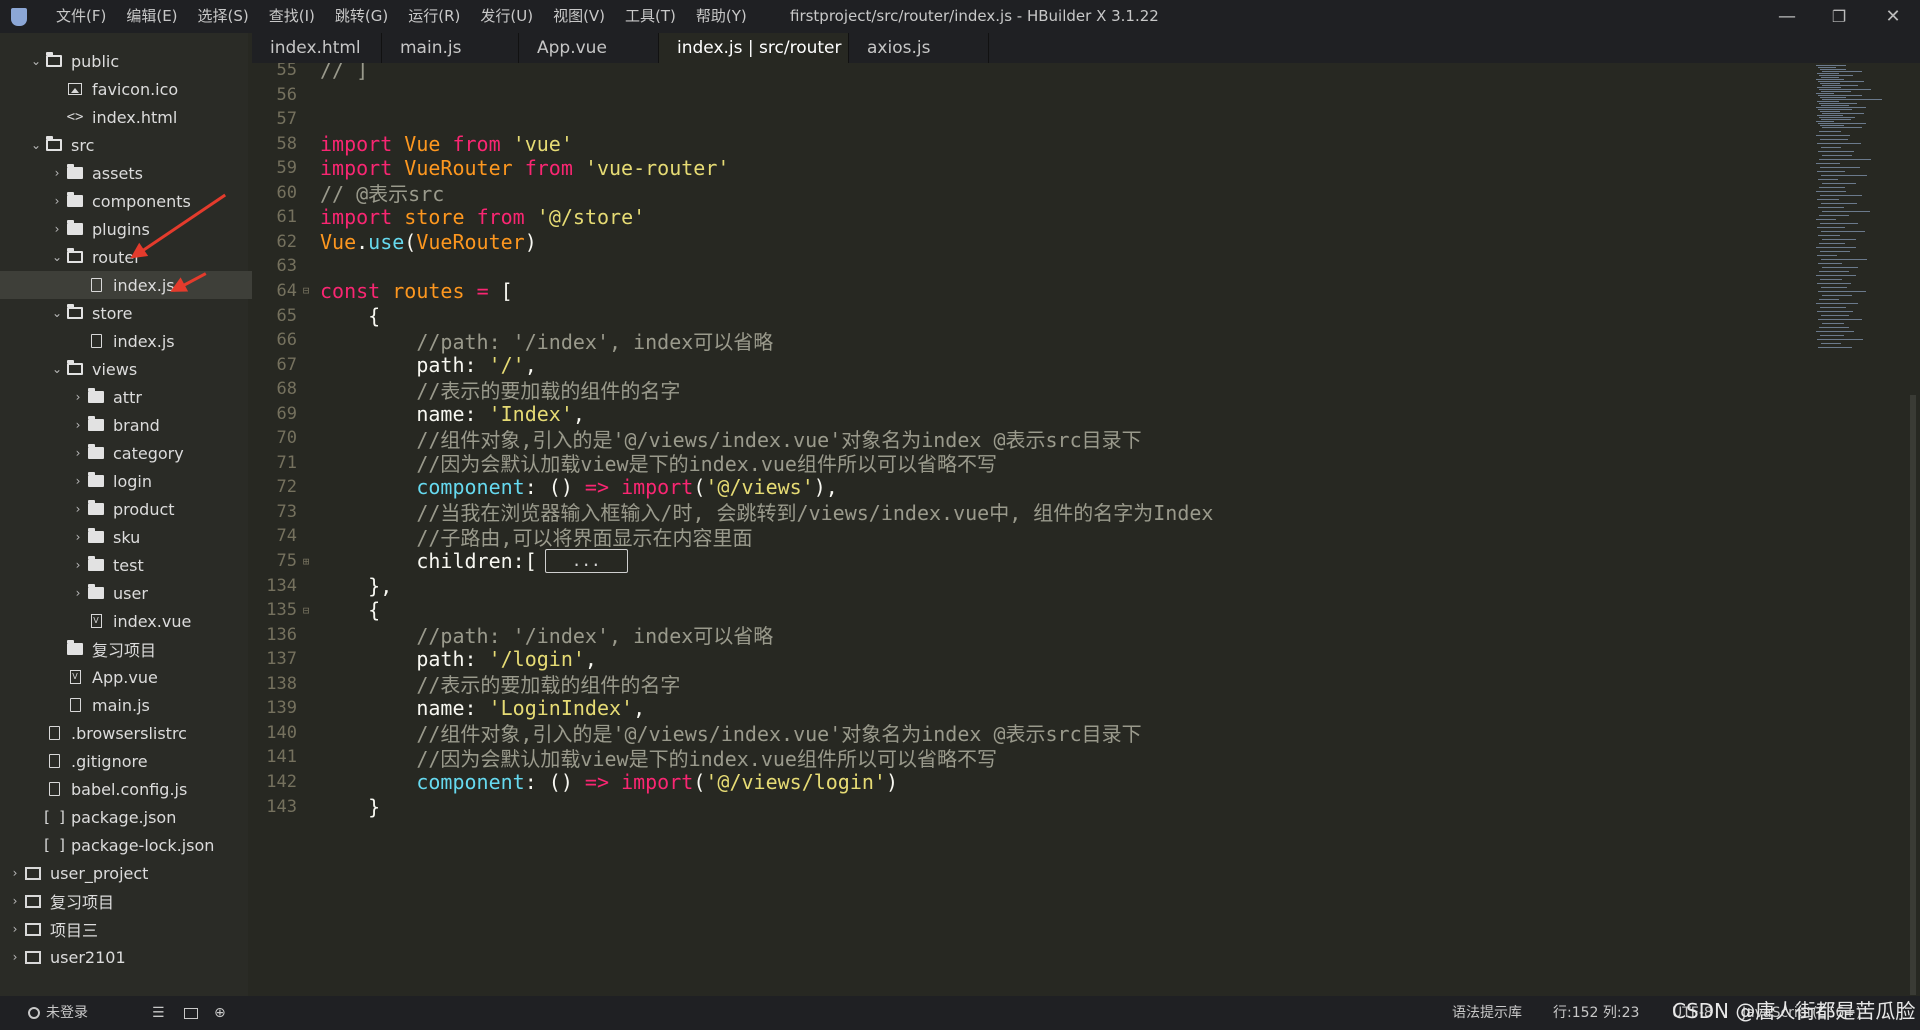 Image resolution: width=1920 pixels, height=1030 pixels. Describe the element at coordinates (147, 117) in the screenshot. I see `tree-item: <> index.html` at that location.